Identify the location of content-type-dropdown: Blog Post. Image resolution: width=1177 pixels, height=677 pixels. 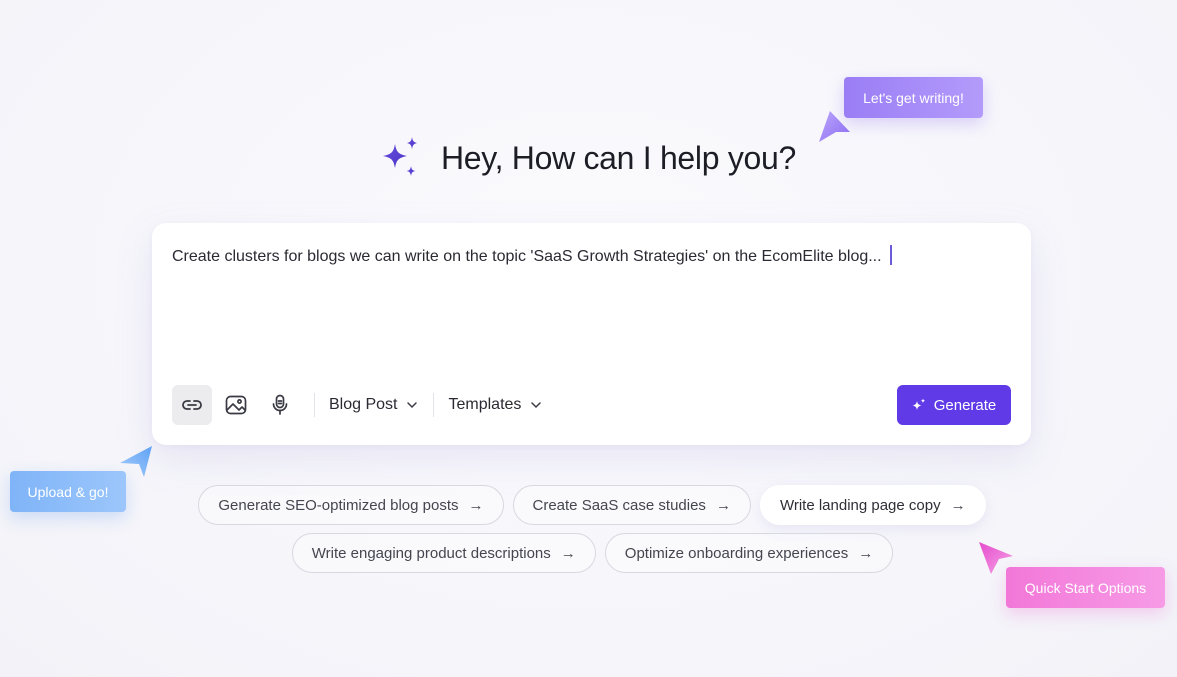
(374, 405).